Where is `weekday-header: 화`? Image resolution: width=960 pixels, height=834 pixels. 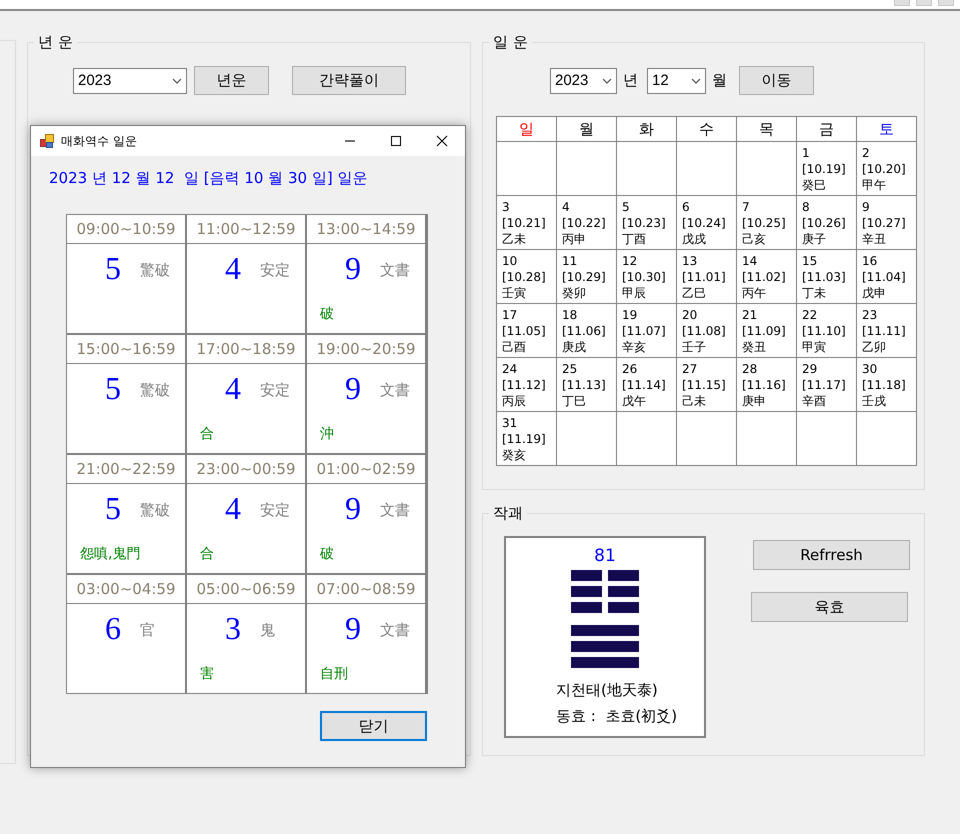 weekday-header: 화 is located at coordinates (646, 129).